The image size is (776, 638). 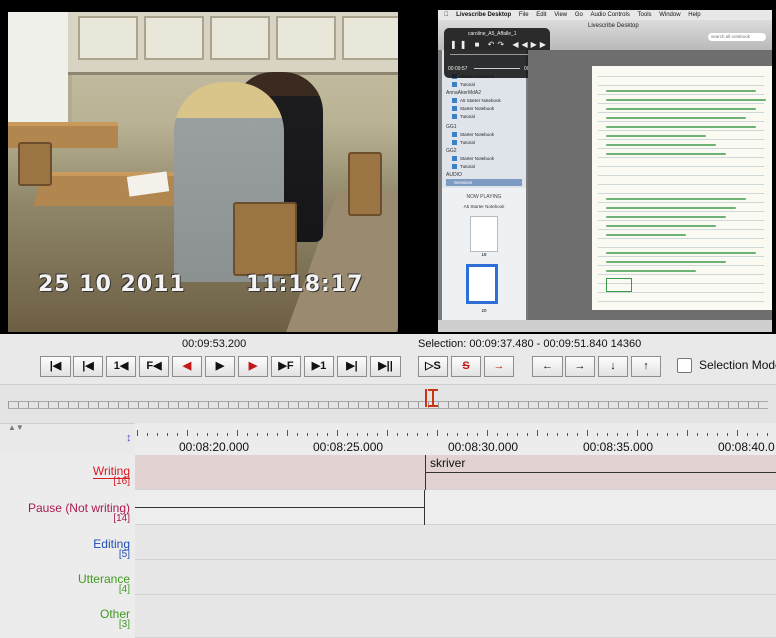 I want to click on tier-row-editing, so click(x=455, y=542).